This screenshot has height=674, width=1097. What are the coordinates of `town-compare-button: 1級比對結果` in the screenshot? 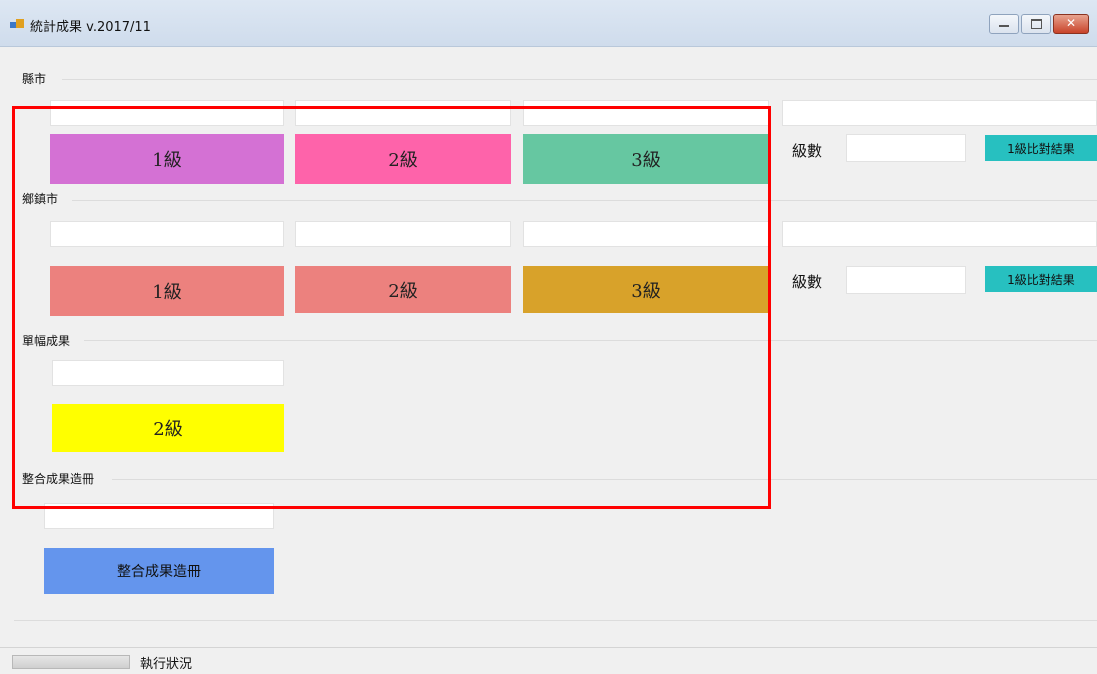 It's located at (1041, 279).